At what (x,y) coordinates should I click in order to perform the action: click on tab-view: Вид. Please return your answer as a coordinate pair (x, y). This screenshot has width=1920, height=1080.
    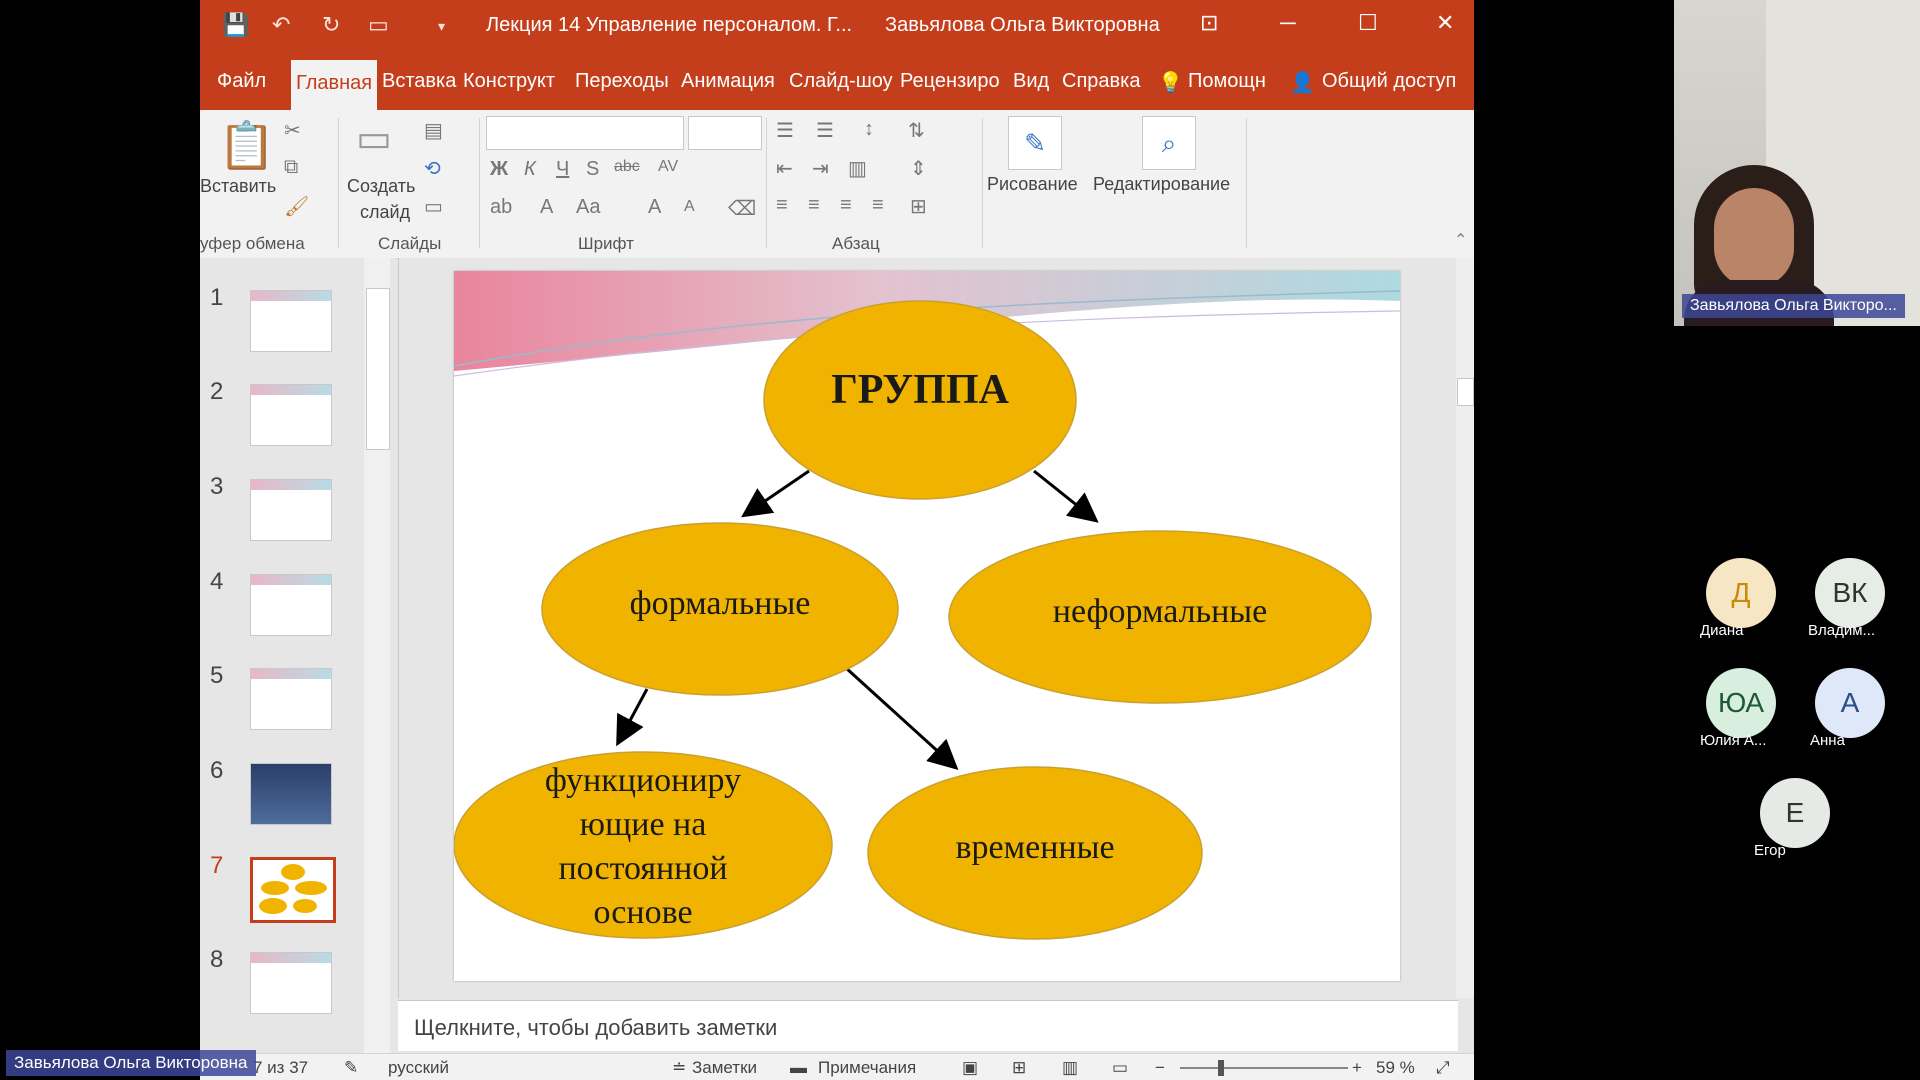
    Looking at the image, I should click on (1031, 81).